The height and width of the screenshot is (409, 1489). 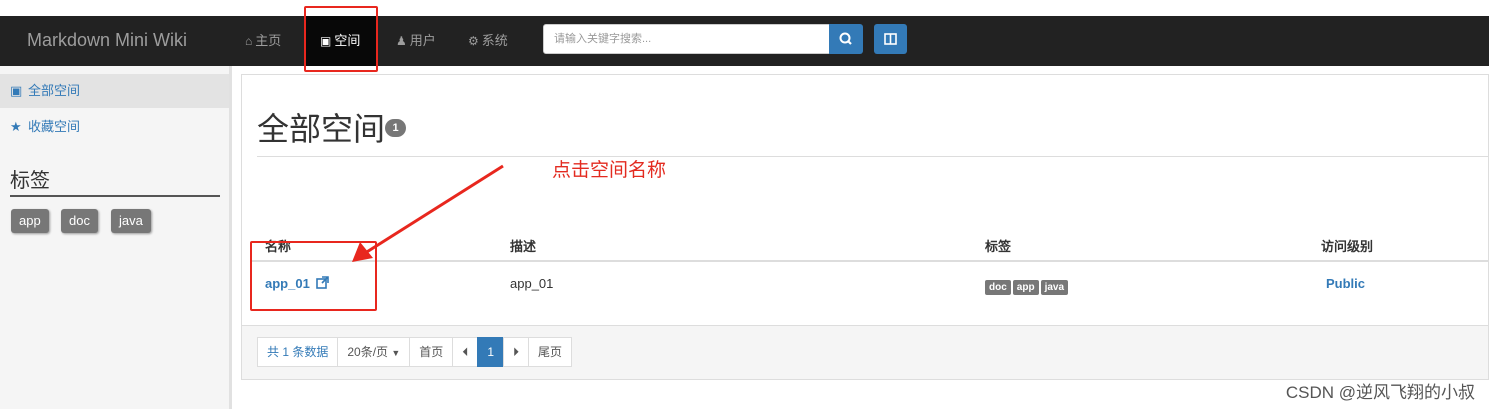 What do you see at coordinates (401, 41) in the screenshot?
I see `user-icon: ♟` at bounding box center [401, 41].